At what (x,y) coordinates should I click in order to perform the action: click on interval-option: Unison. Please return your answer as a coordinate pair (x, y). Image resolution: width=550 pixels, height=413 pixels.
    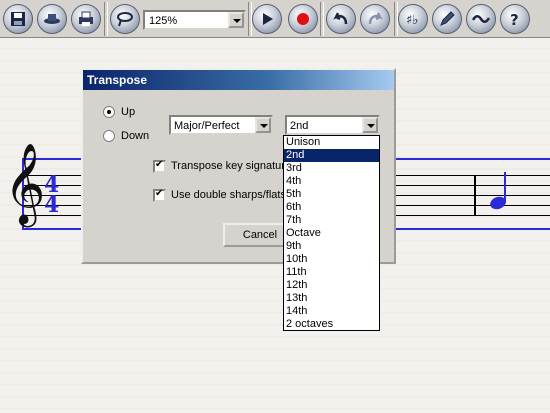
    Looking at the image, I should click on (331, 142).